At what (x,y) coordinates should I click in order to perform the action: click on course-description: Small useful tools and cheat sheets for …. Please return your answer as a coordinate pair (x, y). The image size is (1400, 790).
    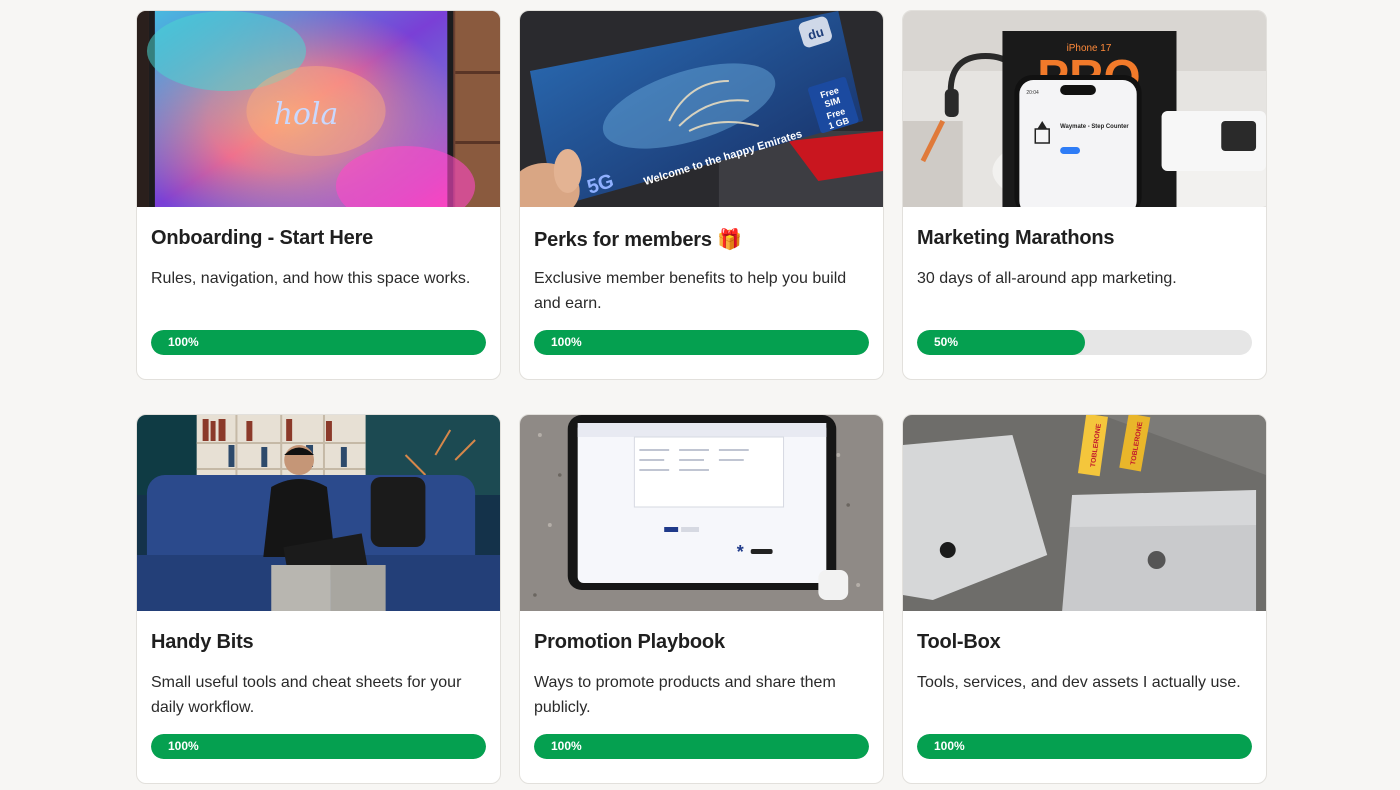
    Looking at the image, I should click on (306, 695).